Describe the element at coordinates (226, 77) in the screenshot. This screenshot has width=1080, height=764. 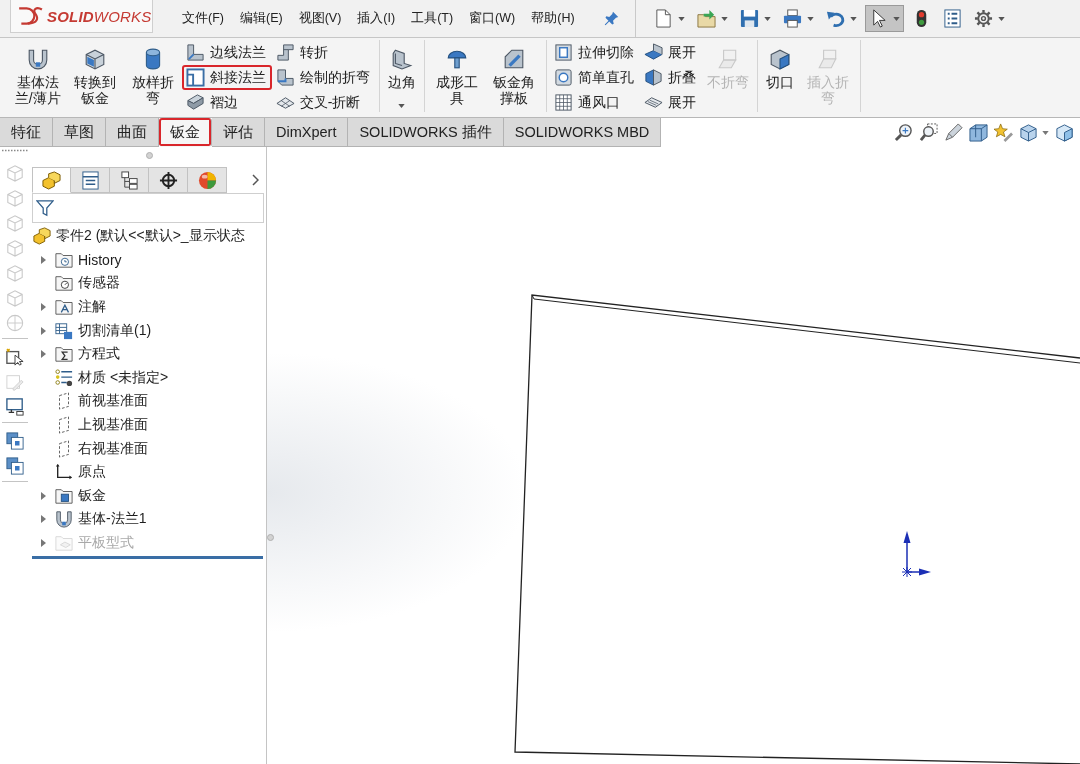
I see `ribbon-button: 斜接法兰` at that location.